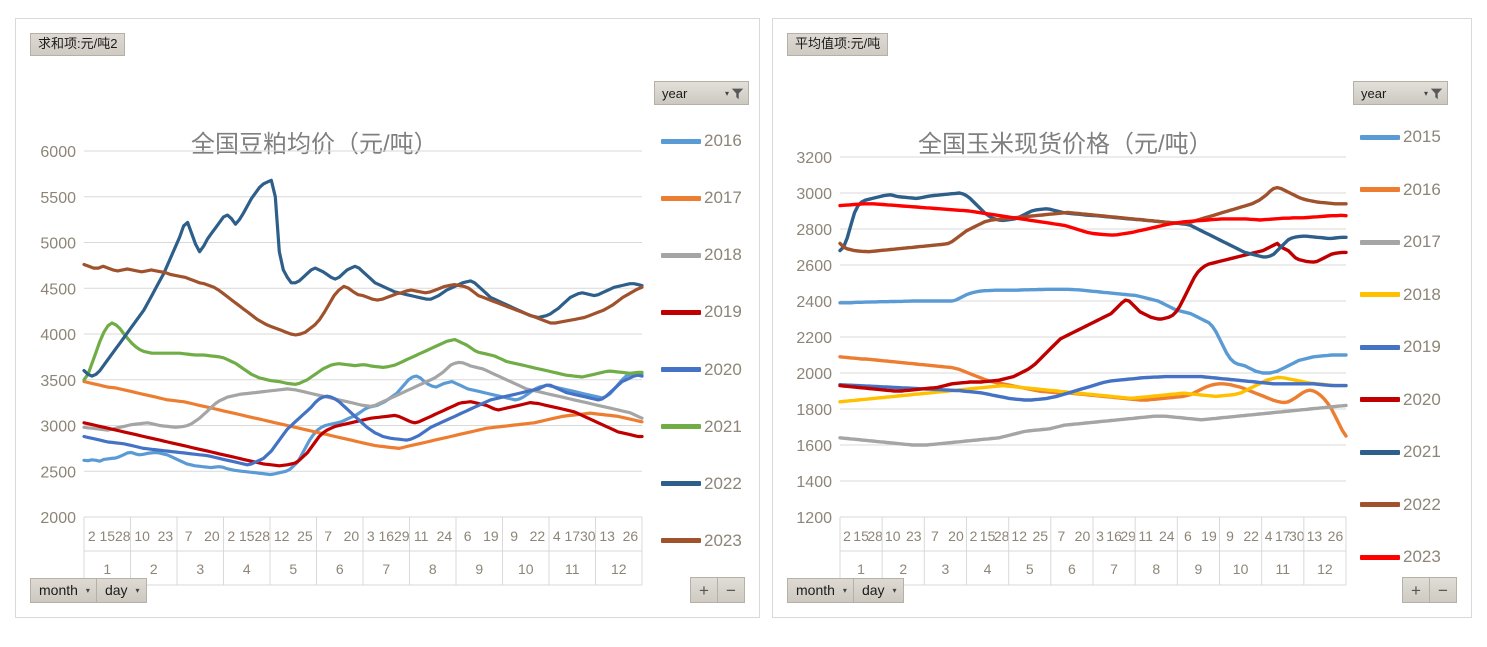  Describe the element at coordinates (138, 590) in the screenshot. I see `chevron-down-icon-day-left: ▾` at that location.